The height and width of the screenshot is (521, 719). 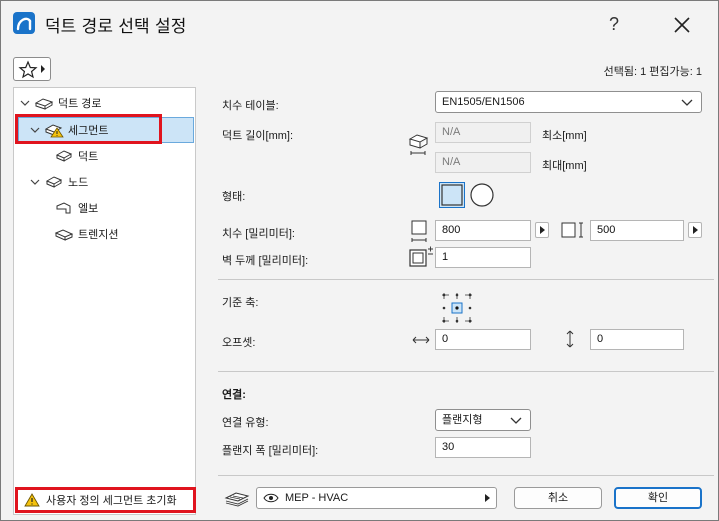 What do you see at coordinates (483, 230) in the screenshot?
I see `width-input: 800` at bounding box center [483, 230].